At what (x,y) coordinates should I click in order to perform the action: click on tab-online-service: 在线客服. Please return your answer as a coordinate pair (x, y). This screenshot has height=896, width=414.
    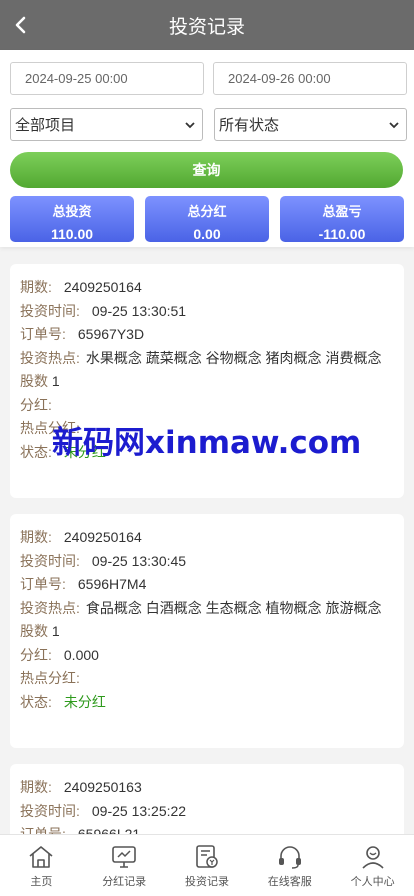
    Looking at the image, I should click on (289, 865).